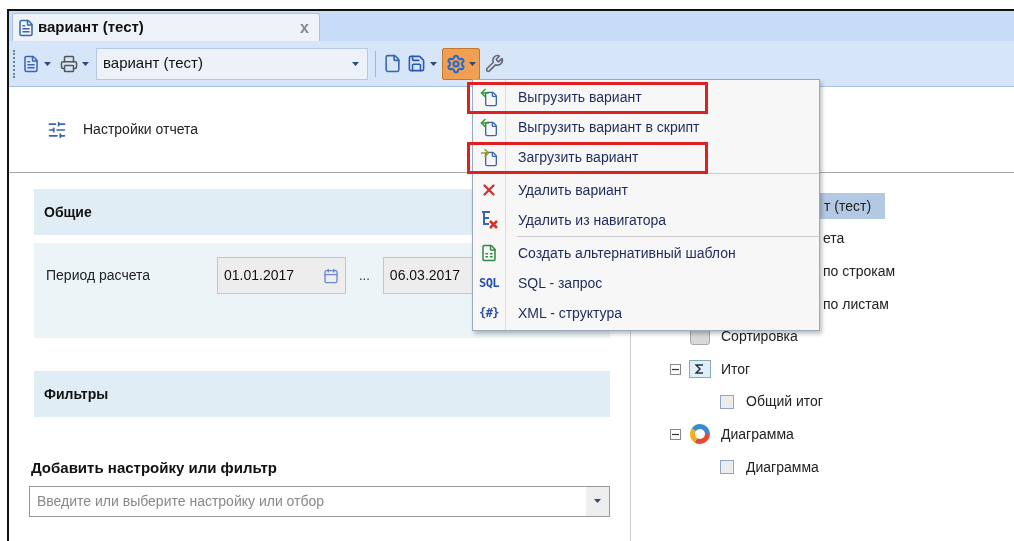  I want to click on delete-icon, so click(489, 190).